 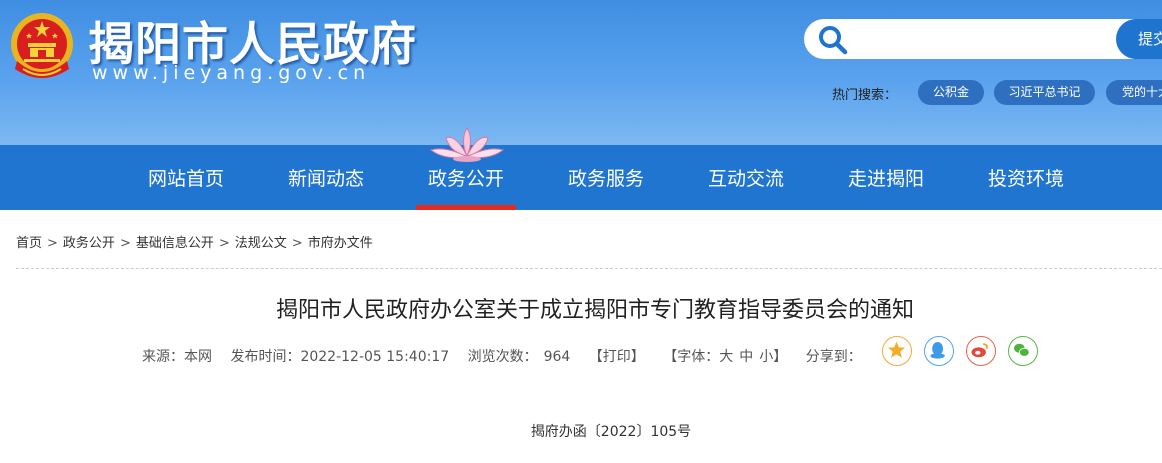 I want to click on nav-item-services: 政务服务, so click(x=606, y=177).